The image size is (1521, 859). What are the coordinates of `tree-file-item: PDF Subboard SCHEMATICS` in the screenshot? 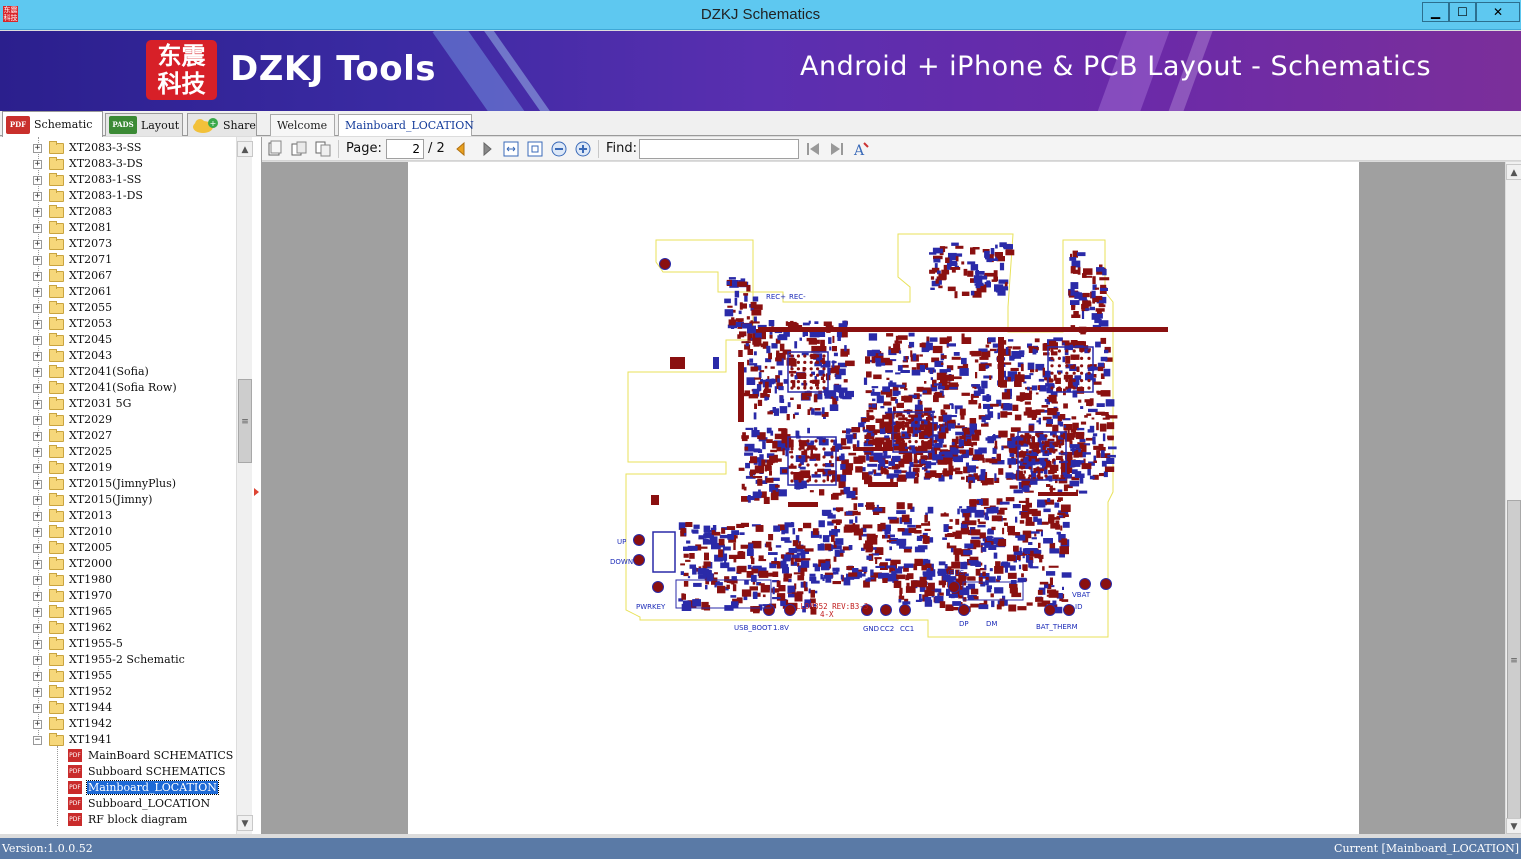 It's located at (118, 772).